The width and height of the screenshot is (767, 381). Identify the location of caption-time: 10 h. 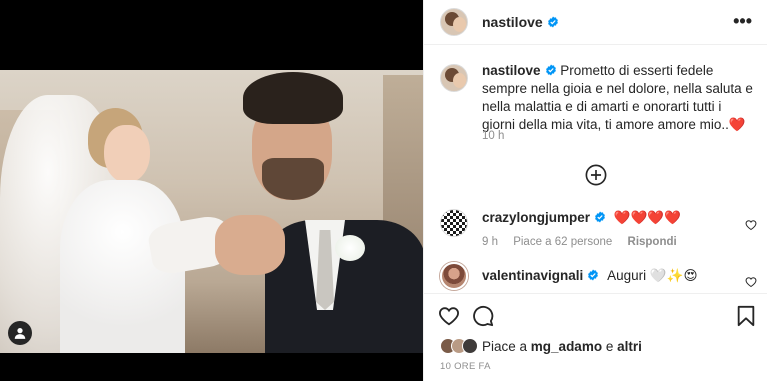
(493, 136).